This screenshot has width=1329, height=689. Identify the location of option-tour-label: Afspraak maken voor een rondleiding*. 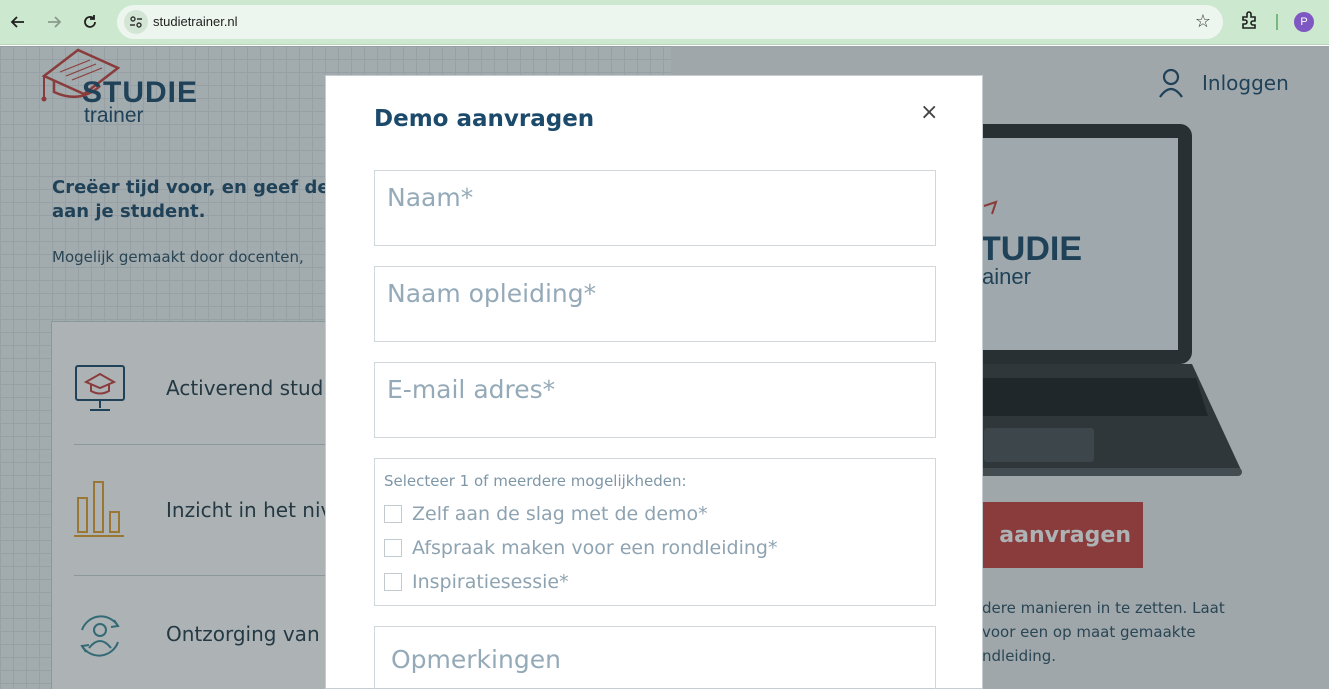
(595, 548).